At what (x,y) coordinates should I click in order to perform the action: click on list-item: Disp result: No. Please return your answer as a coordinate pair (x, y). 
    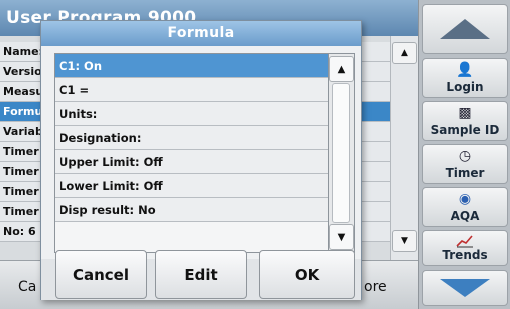
    Looking at the image, I should click on (191, 210).